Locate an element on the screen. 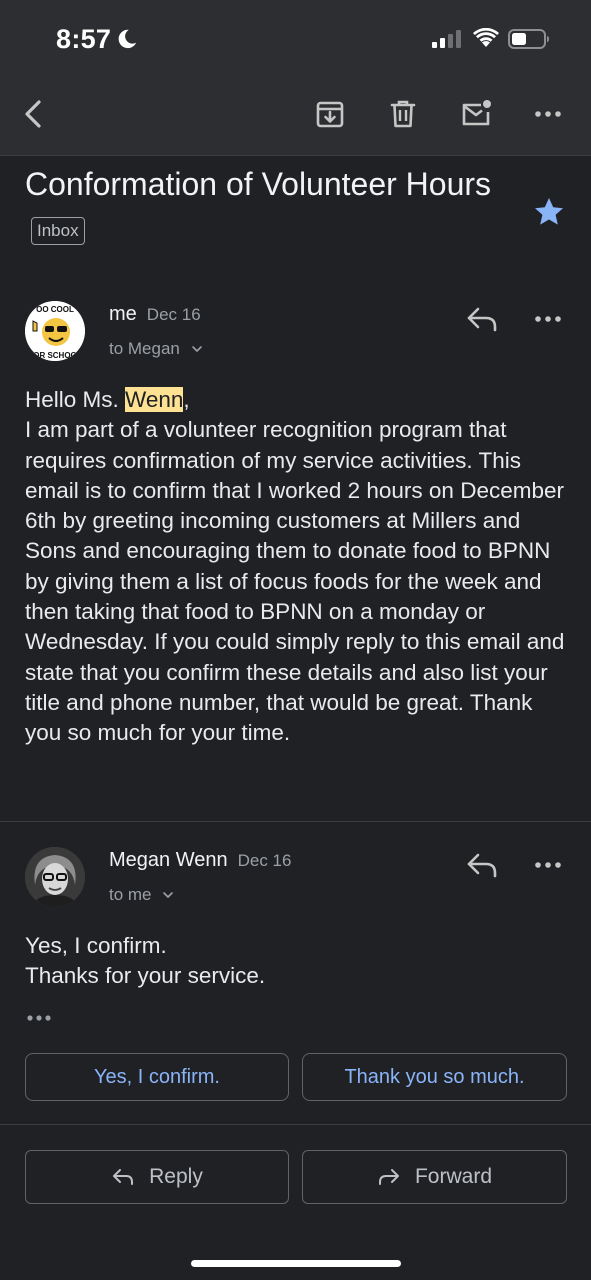 This screenshot has width=591, height=1280. recipients-toggle: to Megan is located at coordinates (156, 349).